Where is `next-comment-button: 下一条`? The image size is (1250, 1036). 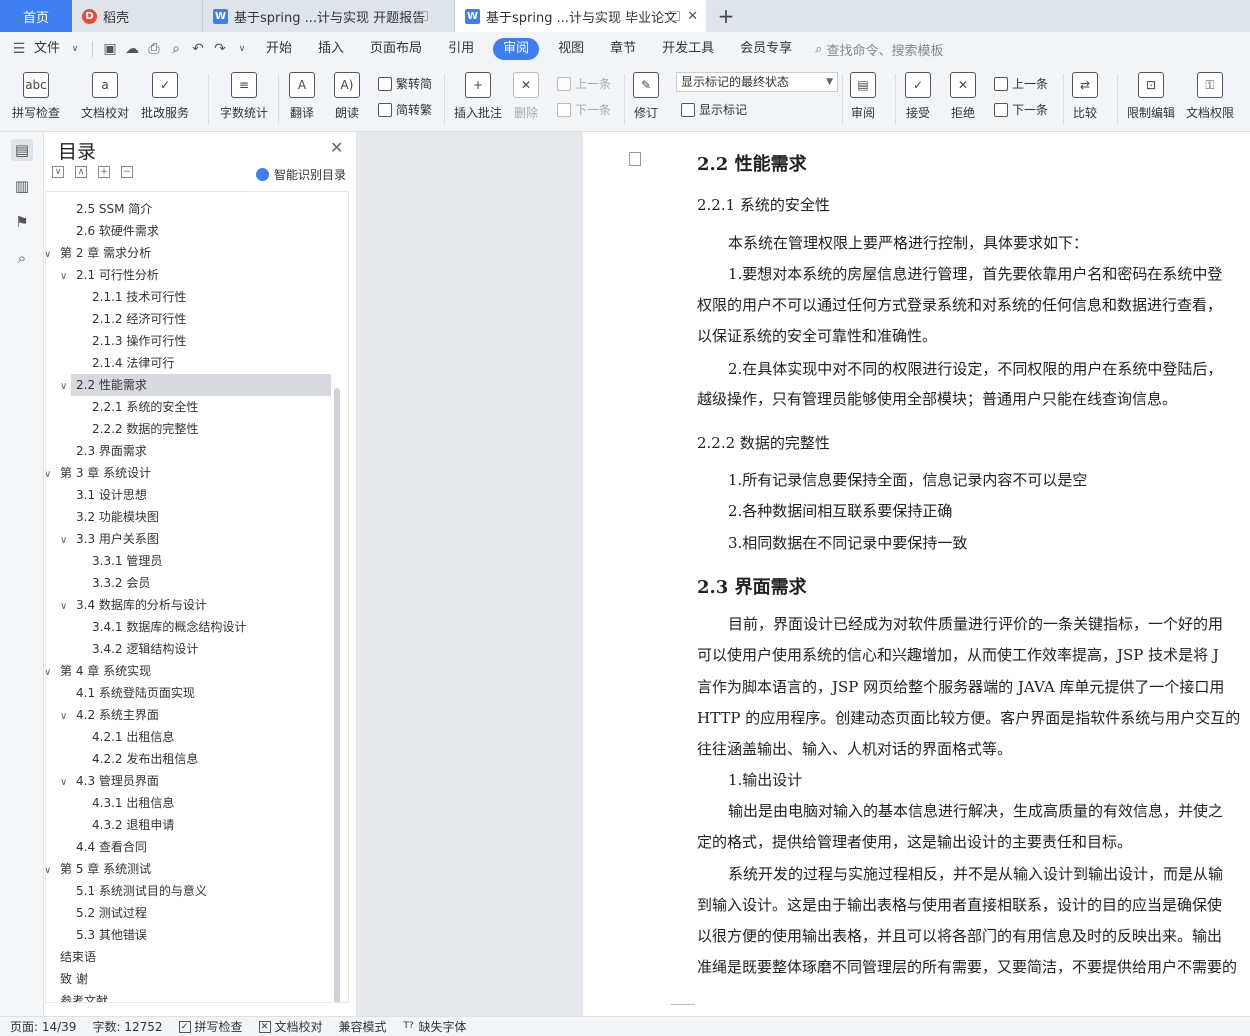 next-comment-button: 下一条 is located at coordinates (584, 109).